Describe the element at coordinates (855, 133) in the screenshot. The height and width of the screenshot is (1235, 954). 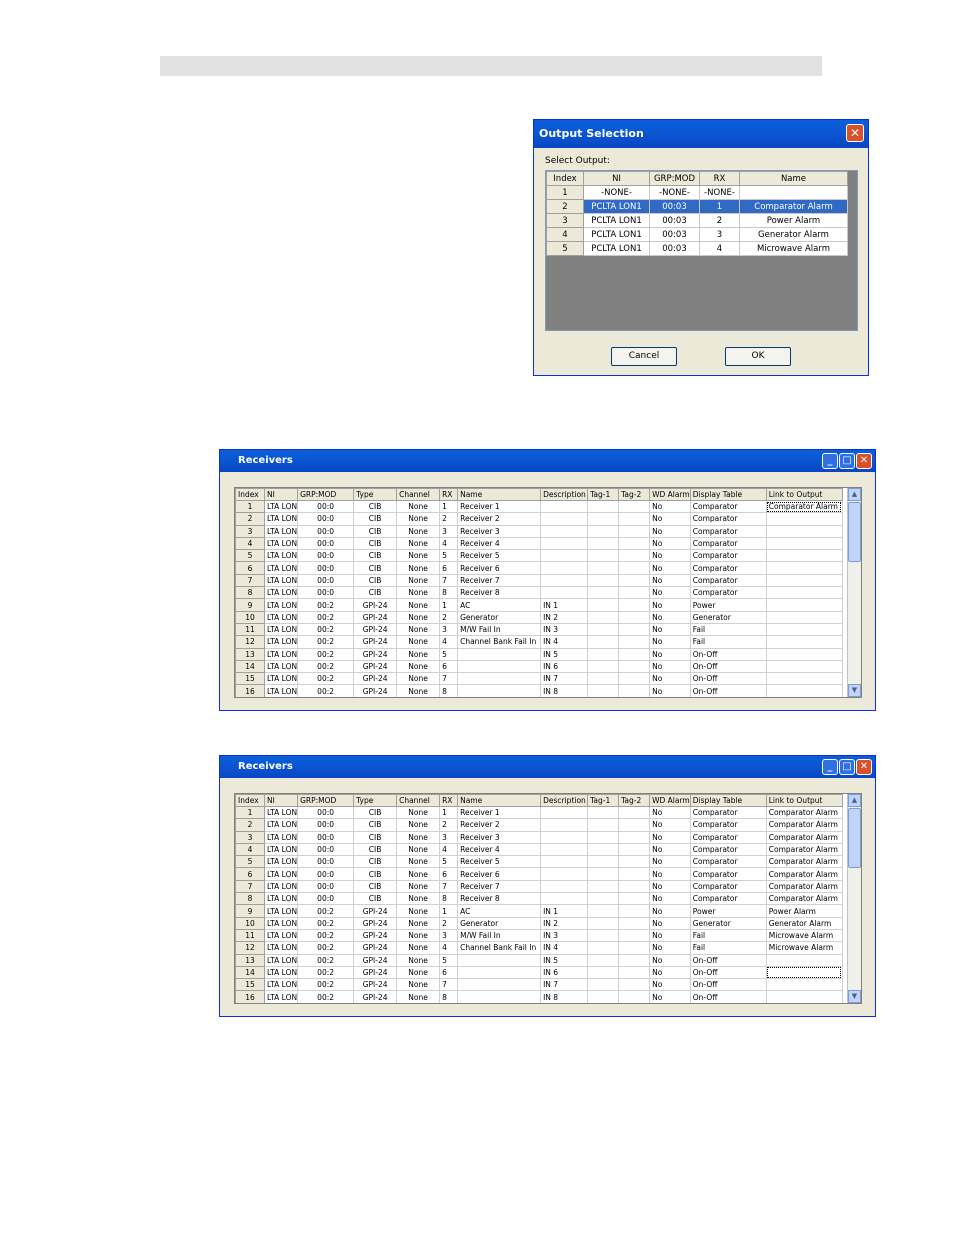
I see `close-icon: ✕` at that location.